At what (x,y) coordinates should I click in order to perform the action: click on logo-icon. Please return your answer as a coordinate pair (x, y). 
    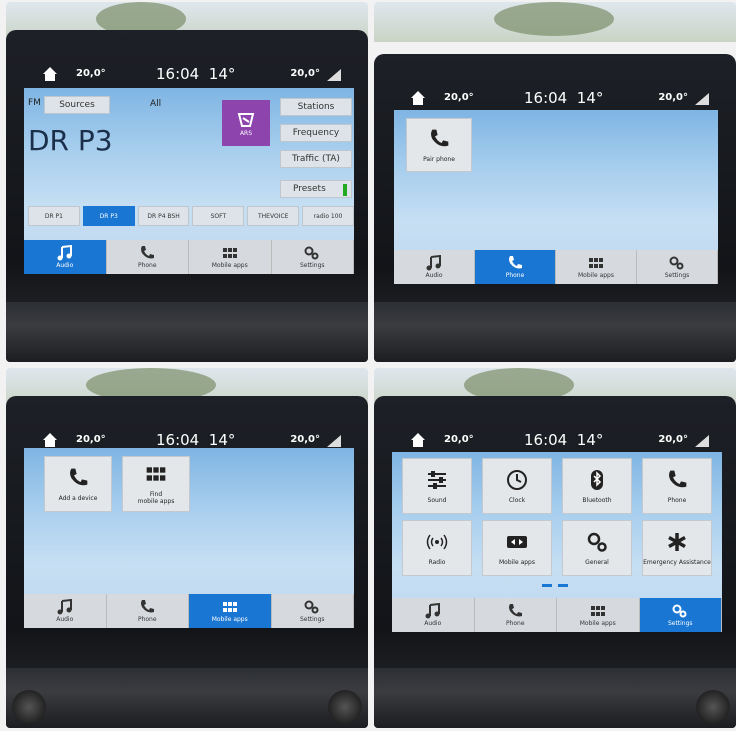
    Looking at the image, I should click on (246, 119).